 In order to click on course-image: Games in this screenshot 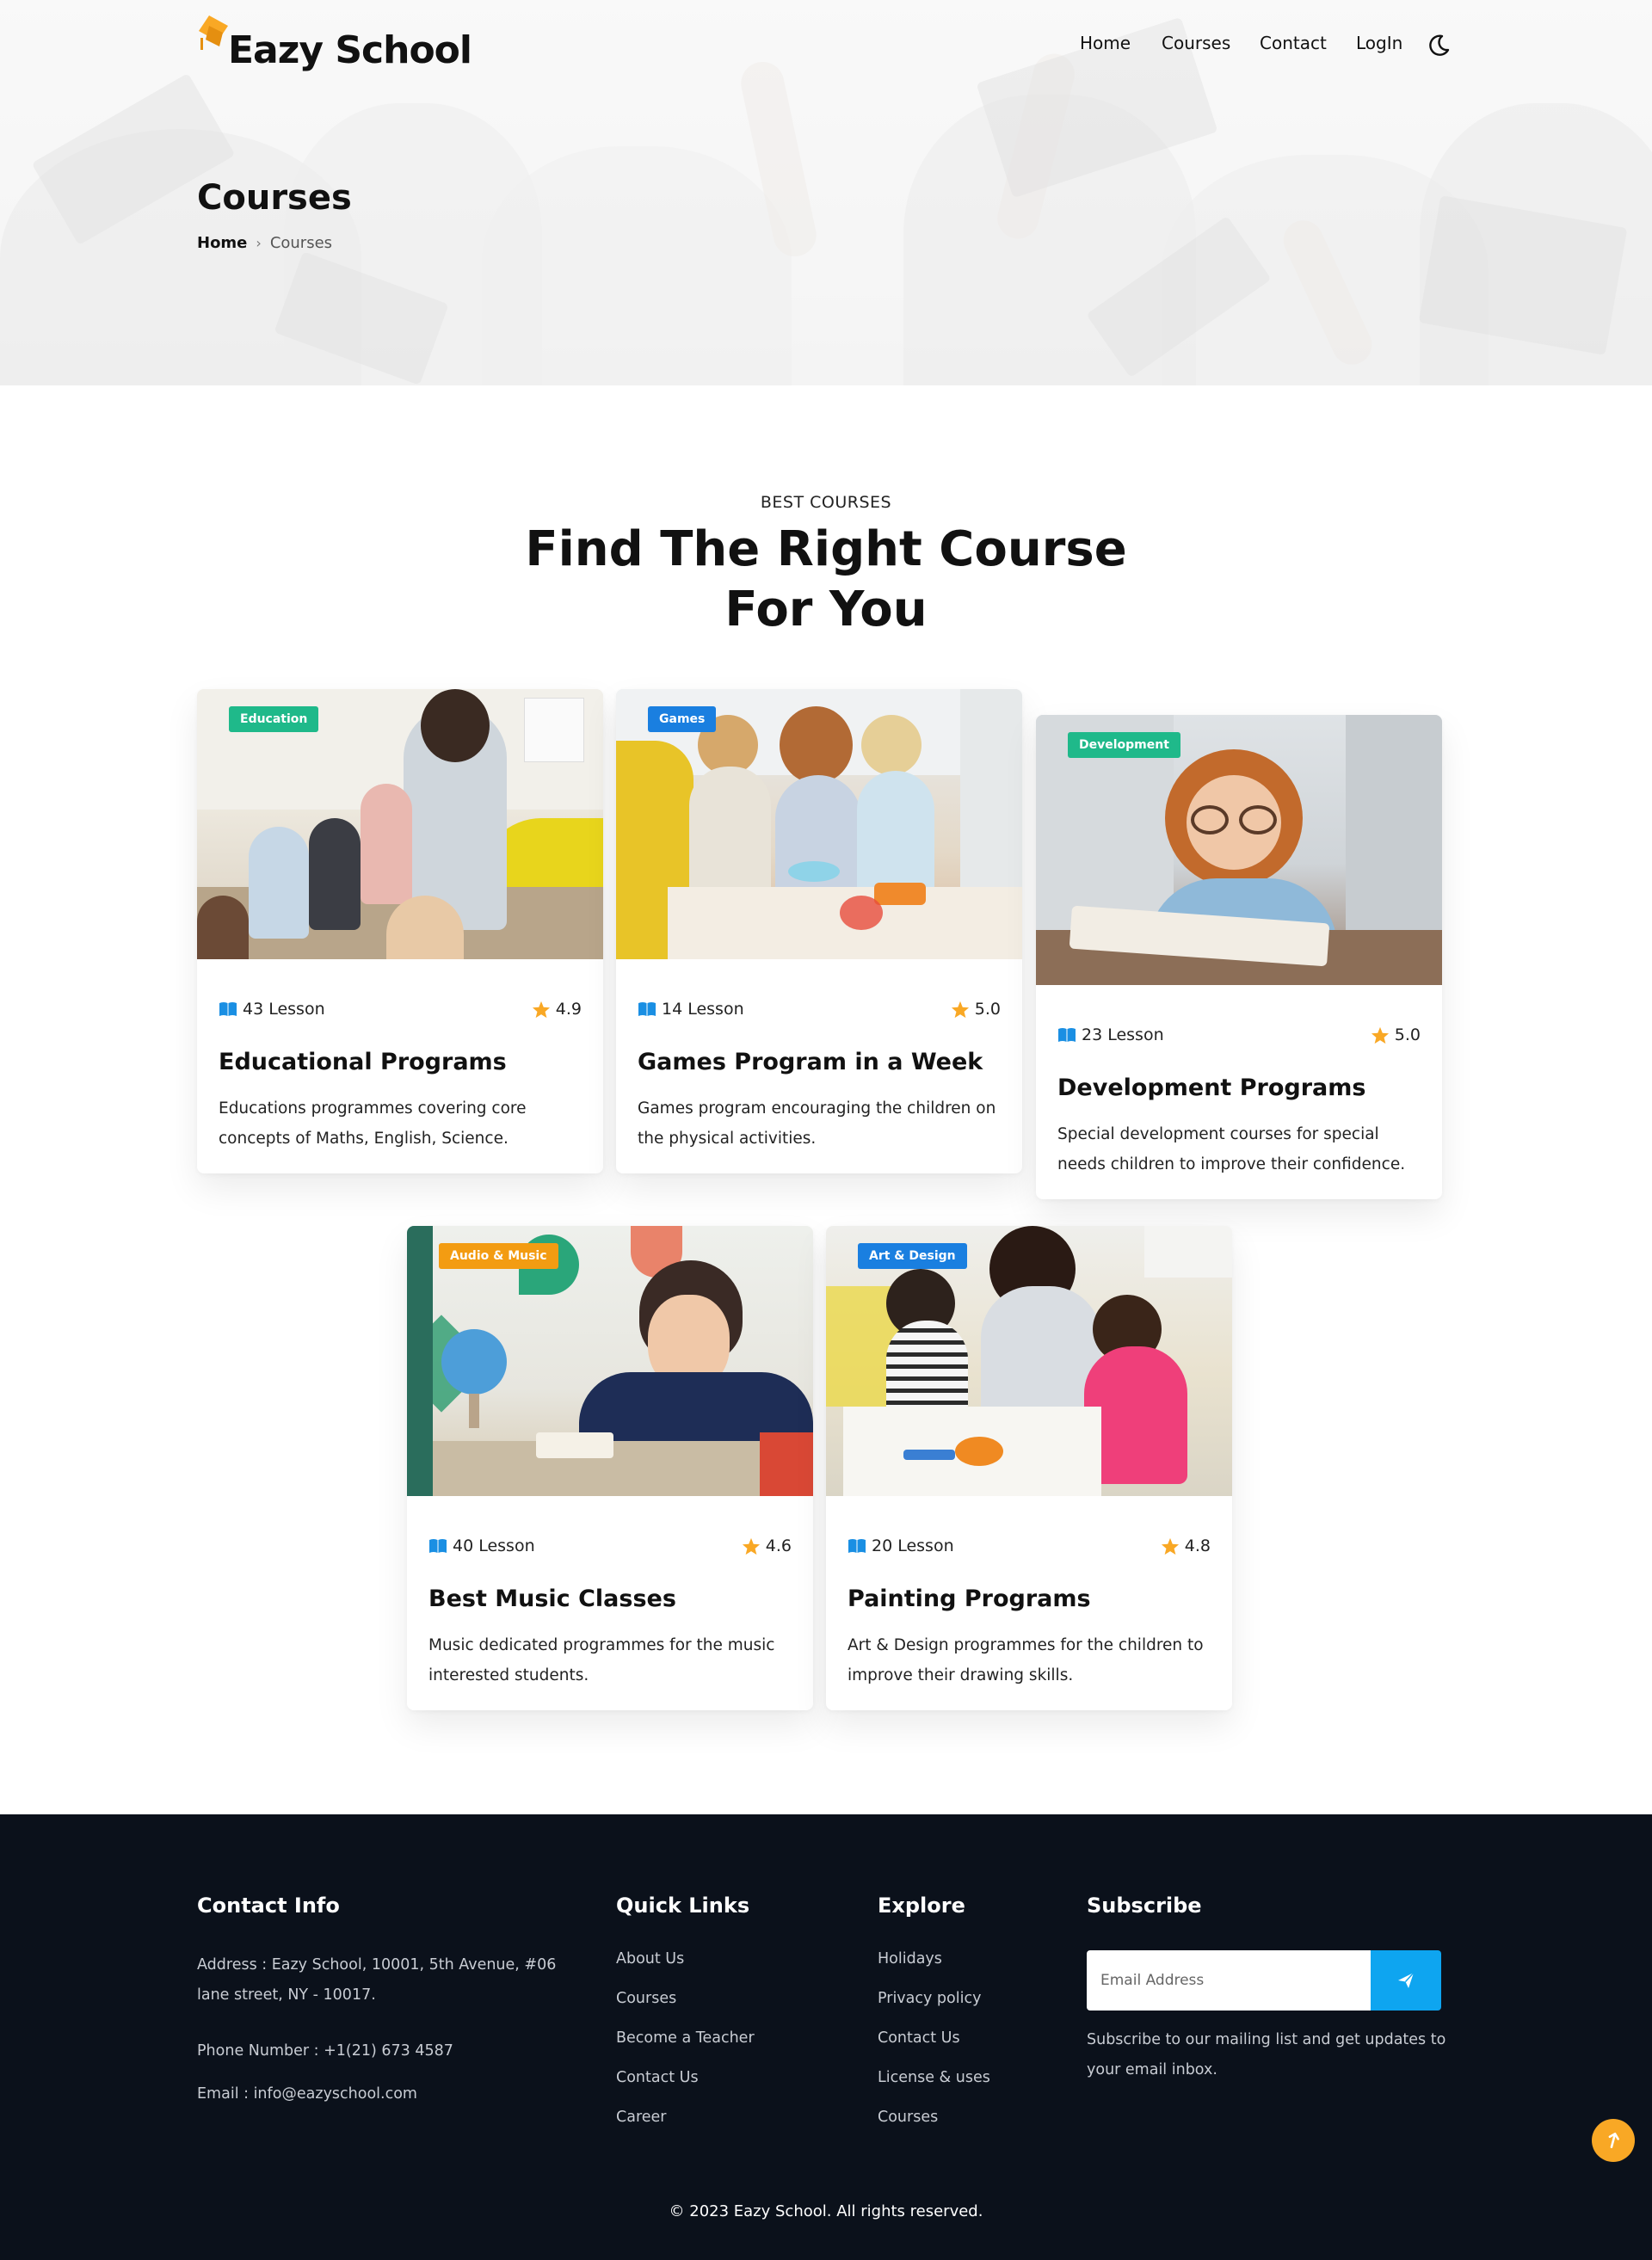, I will do `click(819, 824)`.